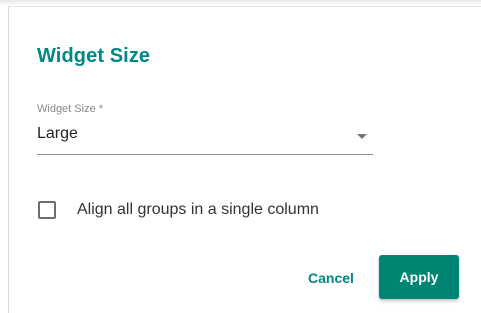  I want to click on widget-size-select: Widget Size * Large, so click(205, 131).